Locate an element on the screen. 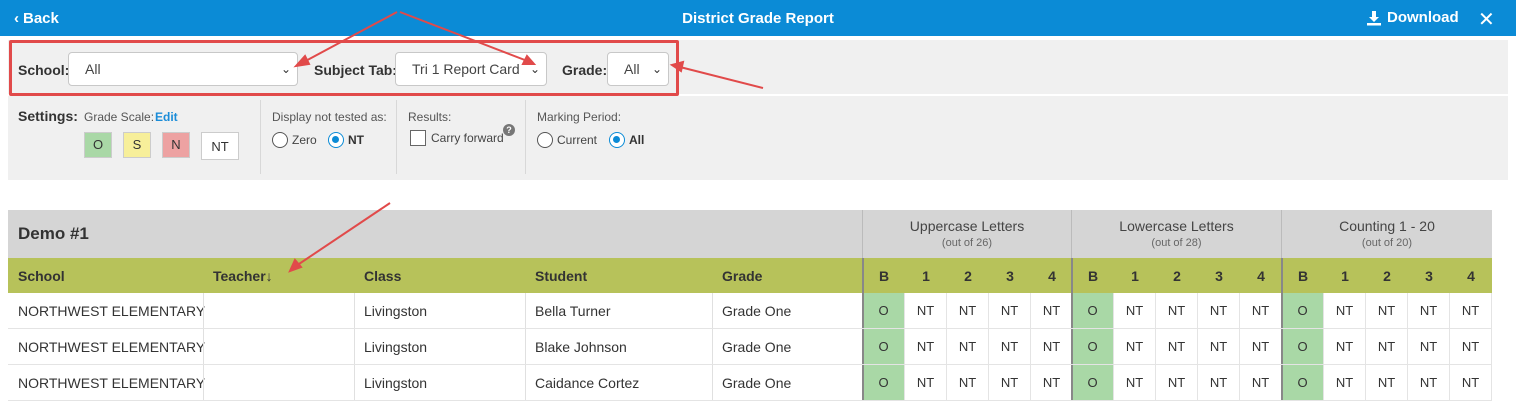 This screenshot has width=1516, height=401. school-label: School: is located at coordinates (44, 70).